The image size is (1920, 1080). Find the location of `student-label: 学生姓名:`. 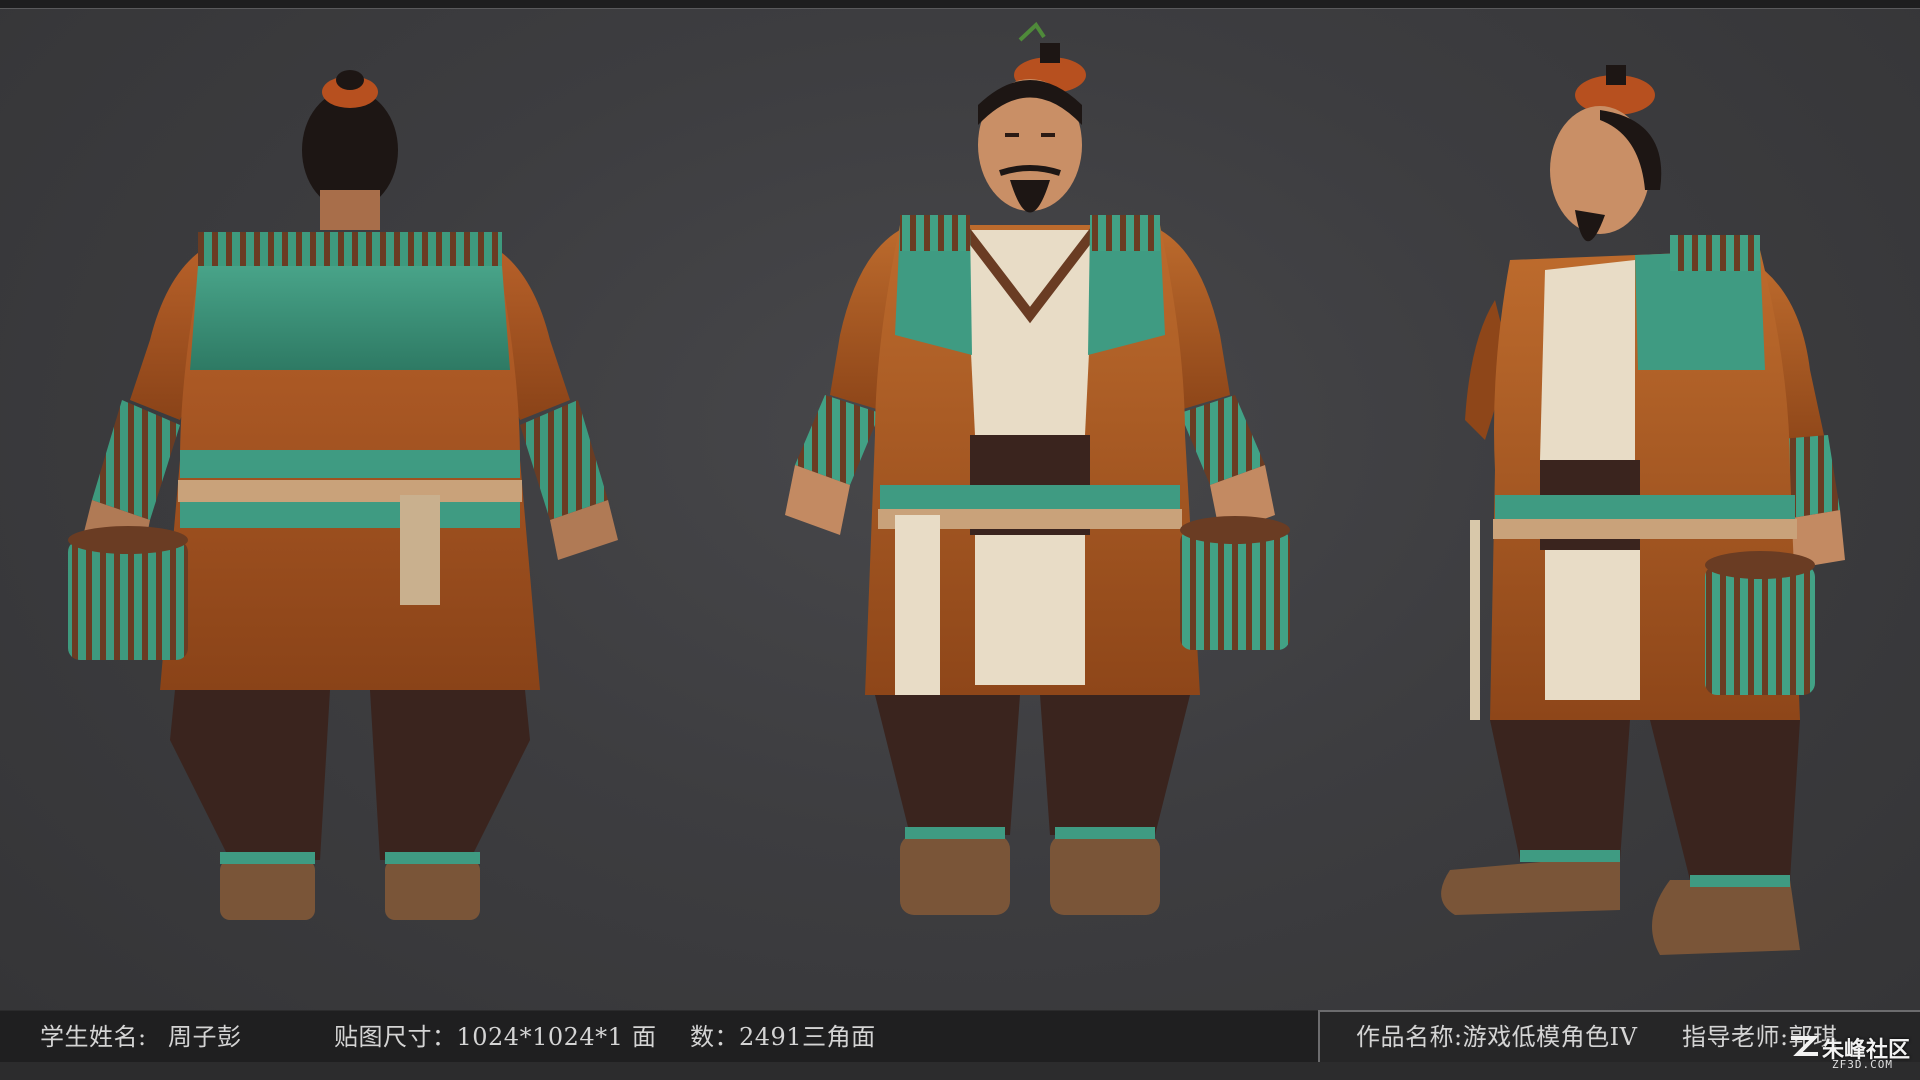

student-label: 学生姓名: is located at coordinates (93, 1037).